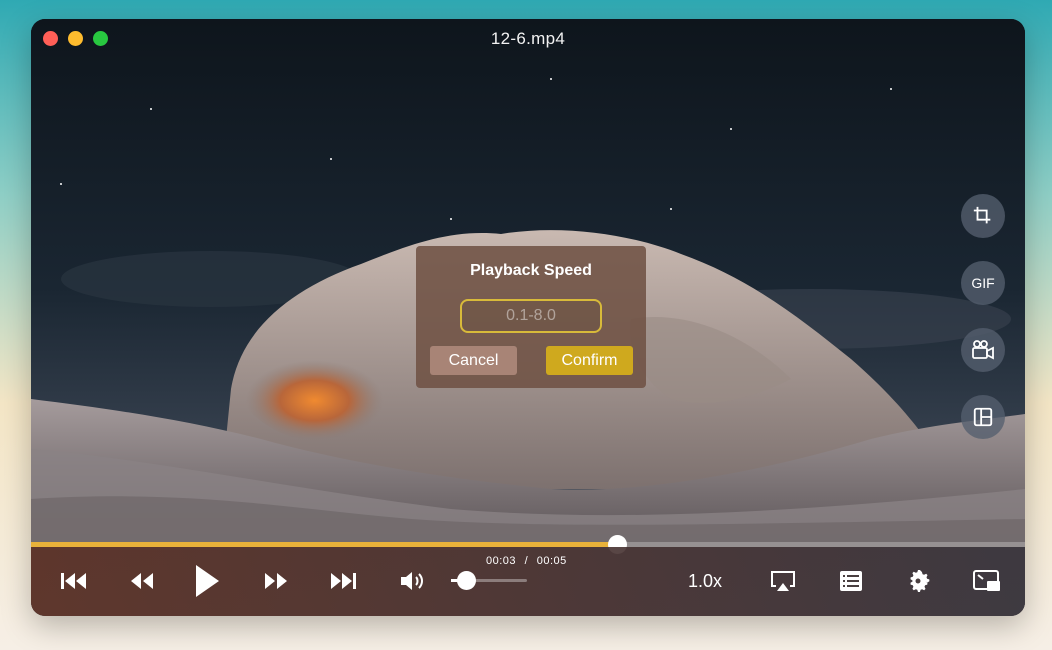 The image size is (1052, 650). I want to click on window-controls, so click(75, 38).